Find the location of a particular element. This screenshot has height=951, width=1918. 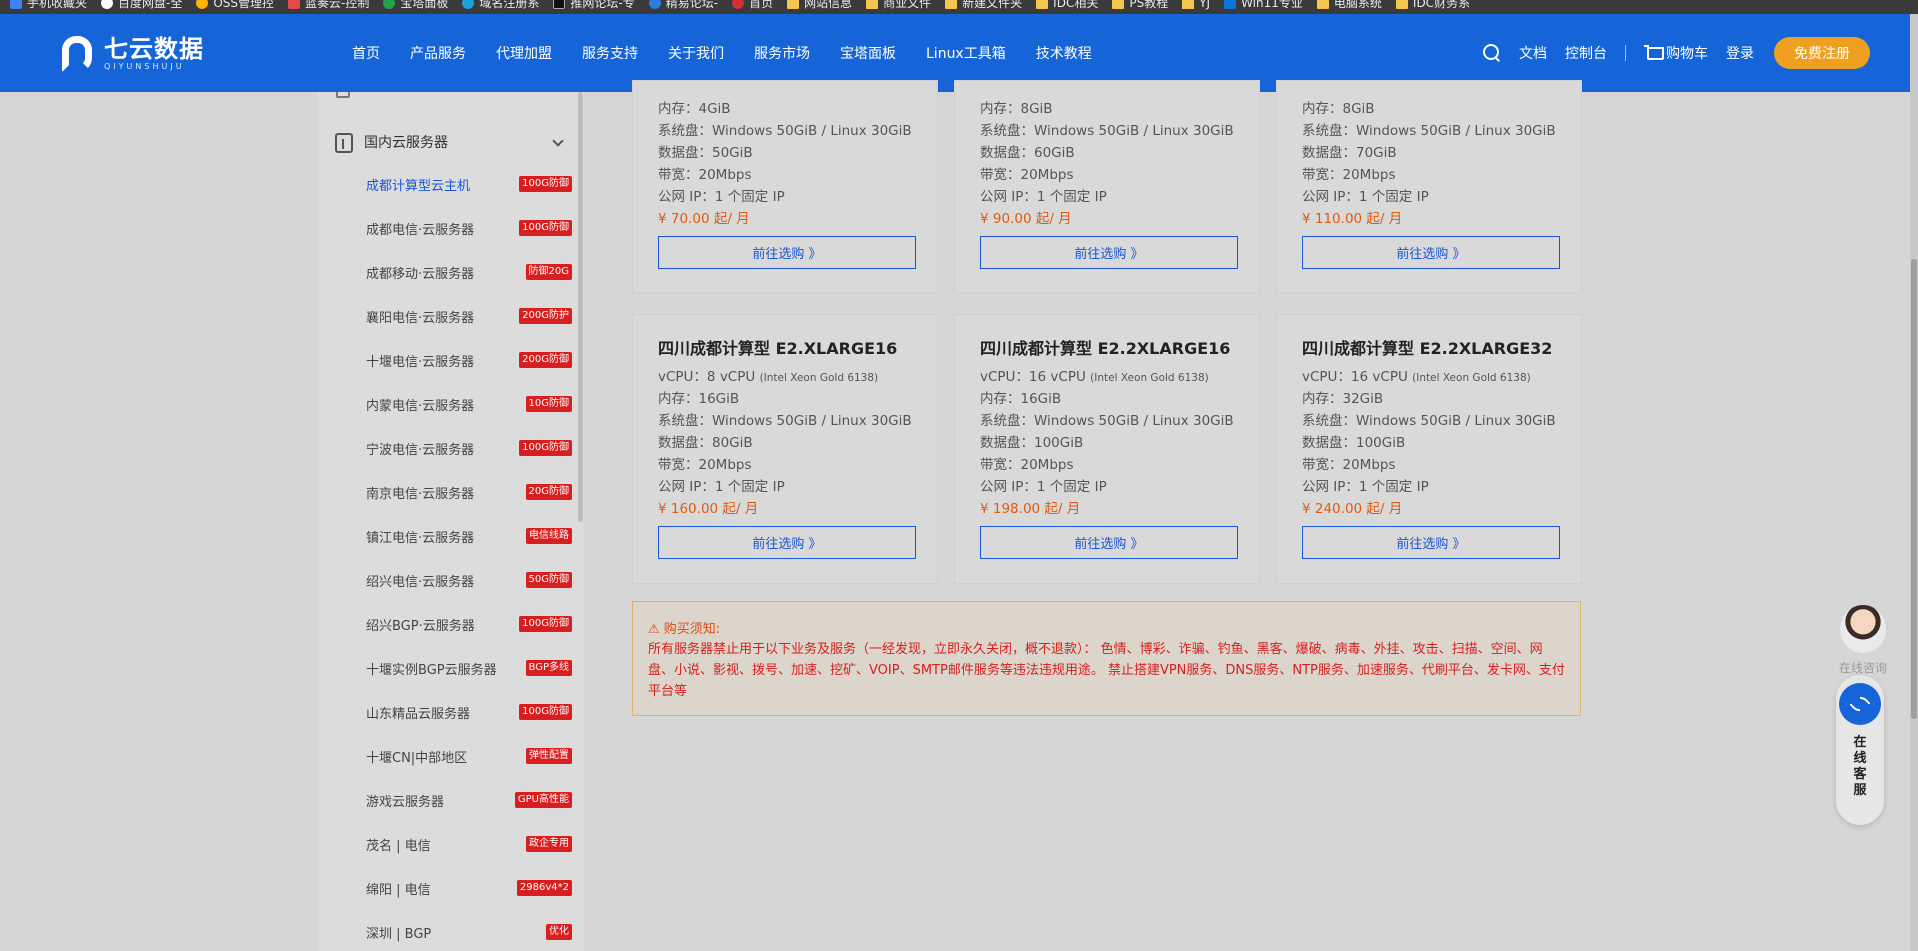

cube-icon is located at coordinates (343, 142).